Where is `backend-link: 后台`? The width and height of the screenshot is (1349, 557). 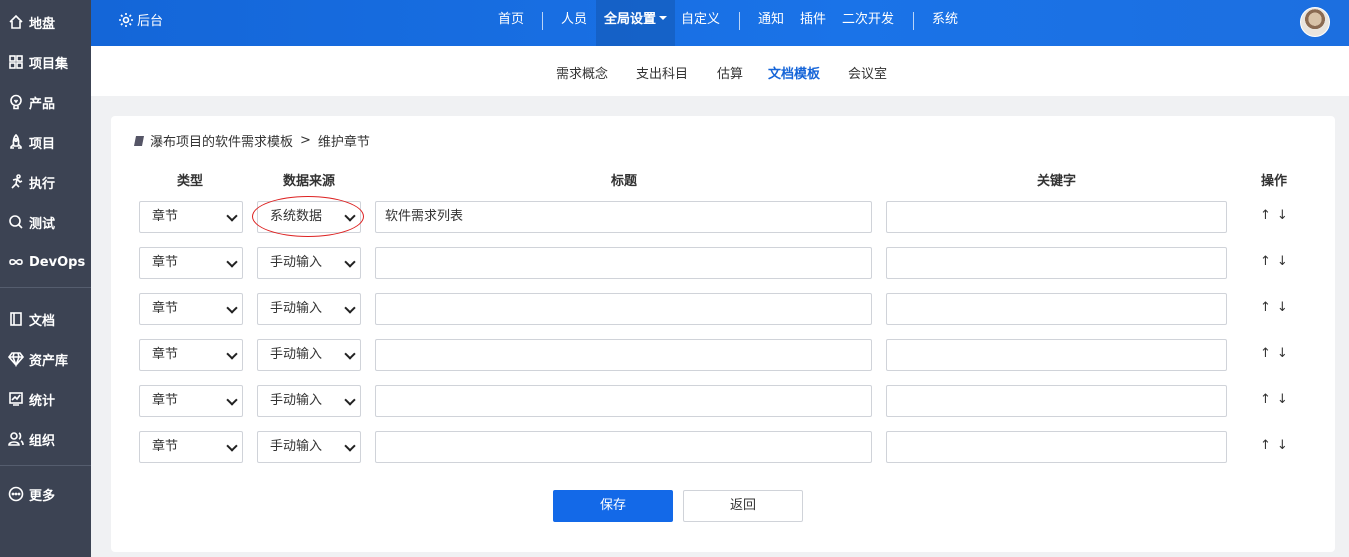
backend-link: 后台 is located at coordinates (140, 19).